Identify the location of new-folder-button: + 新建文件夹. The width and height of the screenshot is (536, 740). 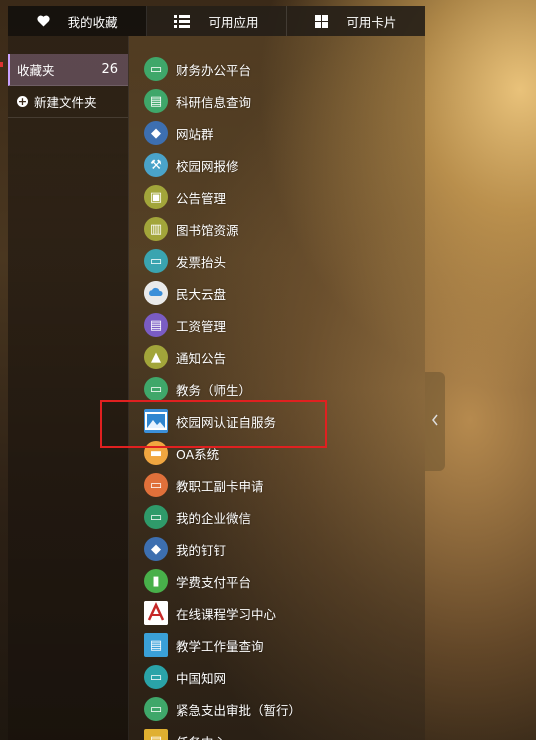
(68, 102).